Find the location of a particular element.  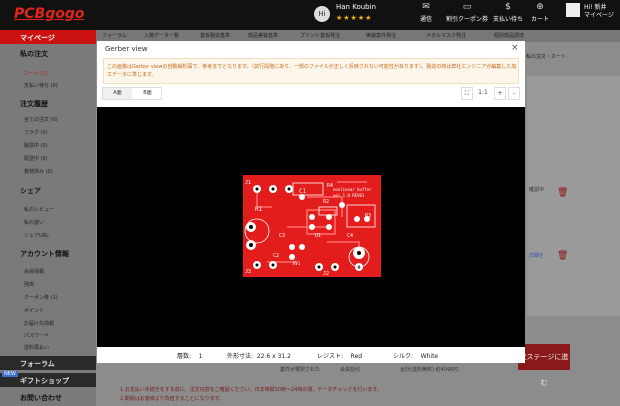

sidebar-item-password: パスワード is located at coordinates (36, 335).